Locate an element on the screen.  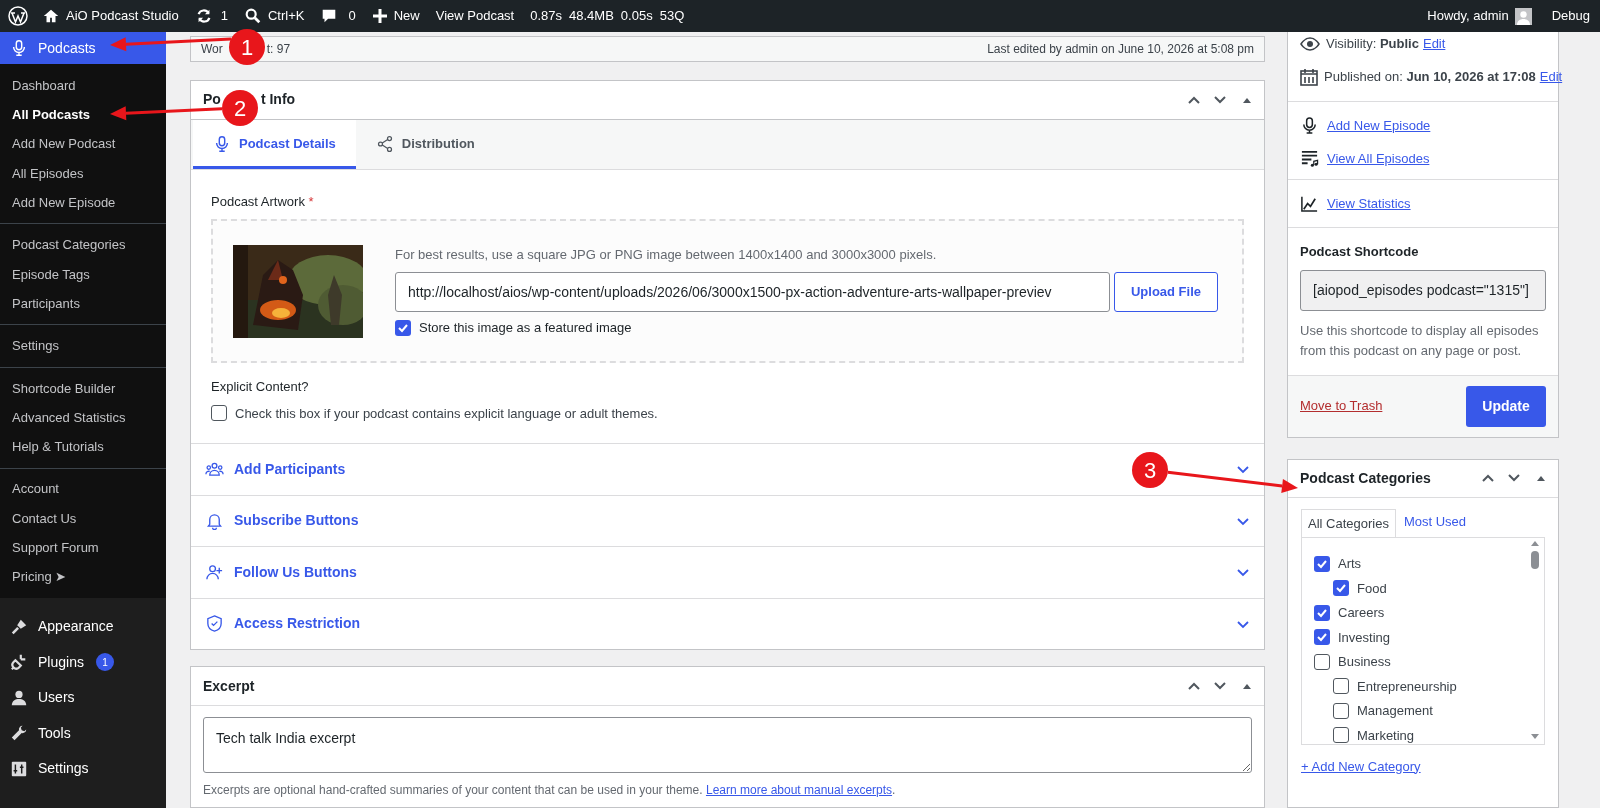
submenu-item: Add New Episode is located at coordinates (83, 203).